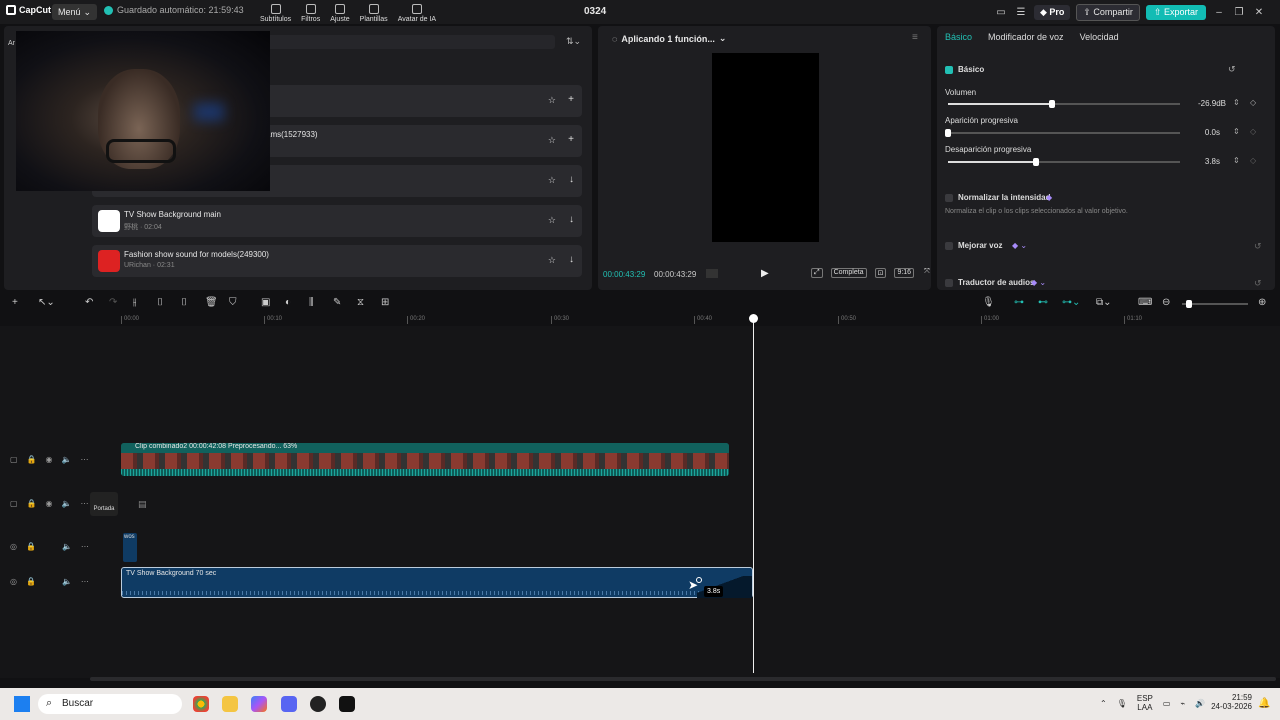 The height and width of the screenshot is (720, 1280). Describe the element at coordinates (1166, 302) in the screenshot. I see `zoom-out-icon: ⊖` at that location.